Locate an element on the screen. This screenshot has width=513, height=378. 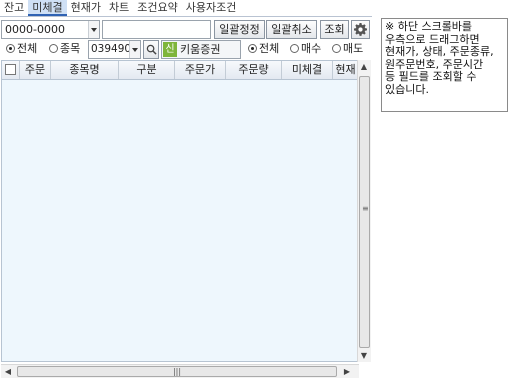
credit-badge: 신 is located at coordinates (170, 49).